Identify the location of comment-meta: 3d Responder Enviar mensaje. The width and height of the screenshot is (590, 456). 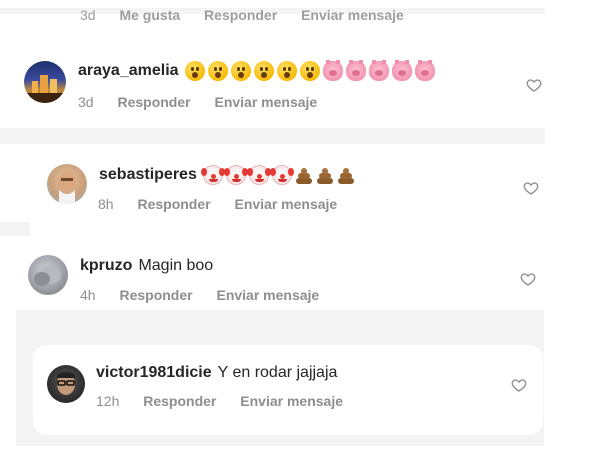
(207, 102).